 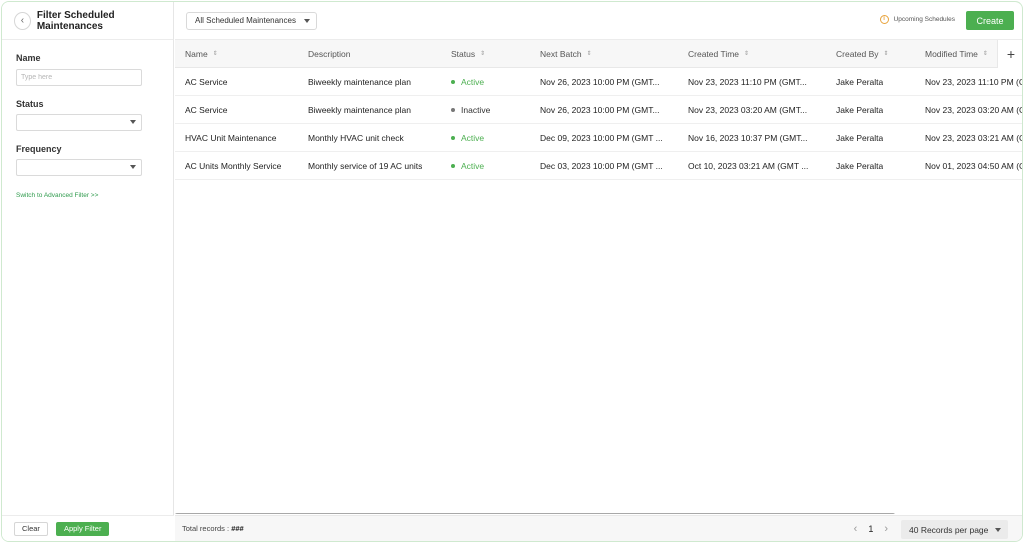 What do you see at coordinates (39, 149) in the screenshot?
I see `frequency-label: Frequency` at bounding box center [39, 149].